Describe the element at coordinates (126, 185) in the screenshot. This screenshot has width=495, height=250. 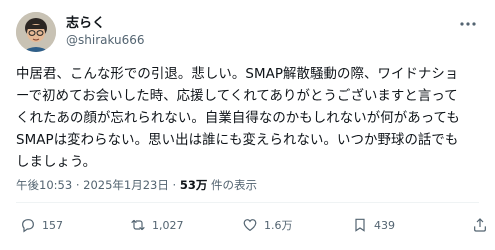
I see `tweet-date: 2025年1月23日` at that location.